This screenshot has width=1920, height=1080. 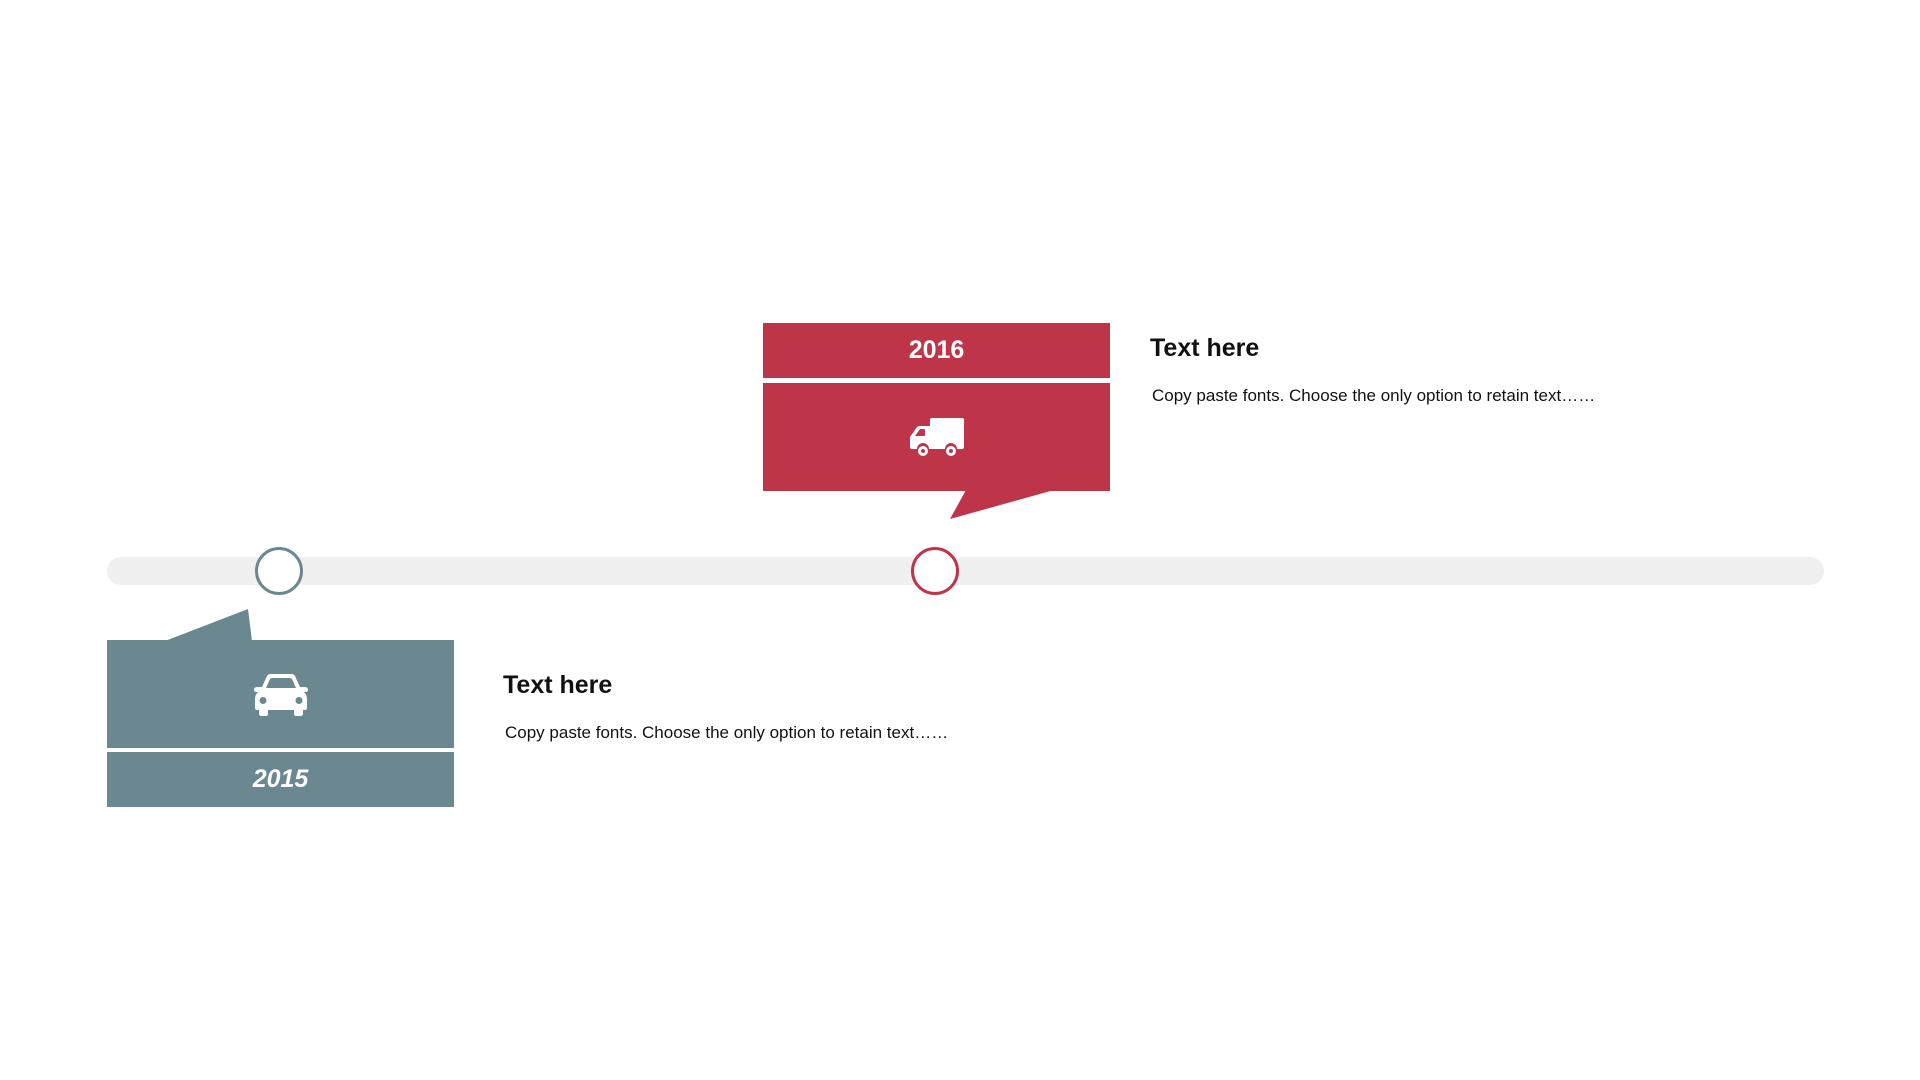 What do you see at coordinates (558, 685) in the screenshot?
I see `milestone-heading-2015: Text here` at bounding box center [558, 685].